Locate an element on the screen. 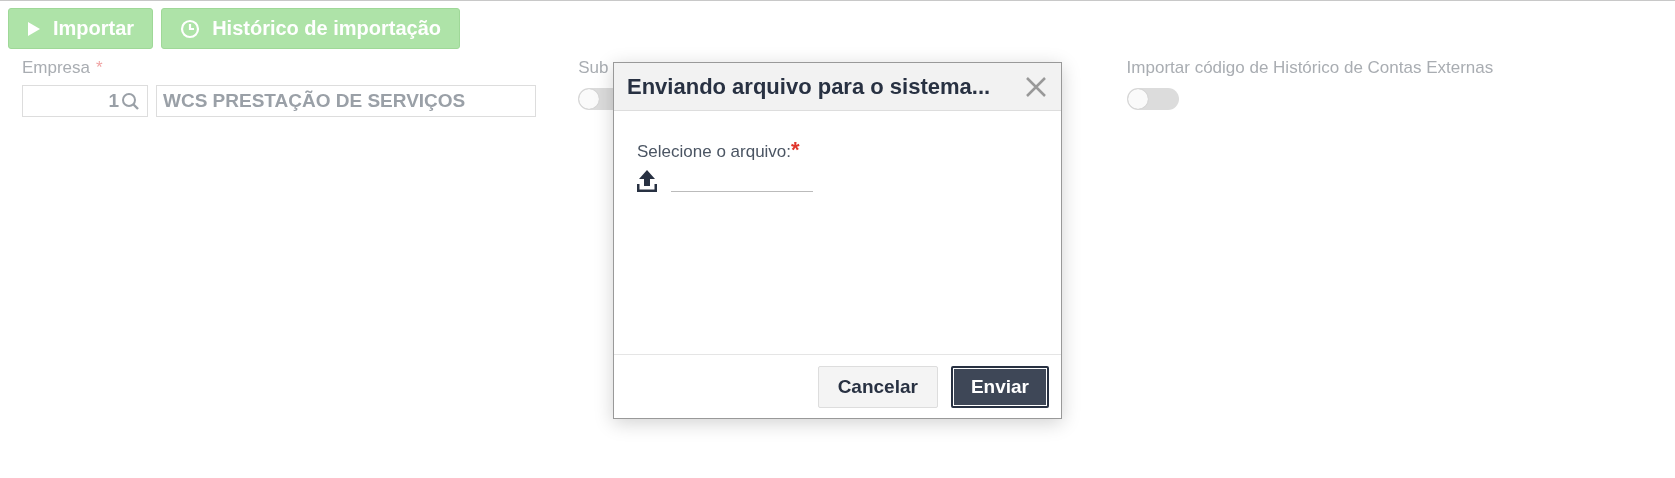 The width and height of the screenshot is (1675, 478). upload-icon is located at coordinates (647, 181).